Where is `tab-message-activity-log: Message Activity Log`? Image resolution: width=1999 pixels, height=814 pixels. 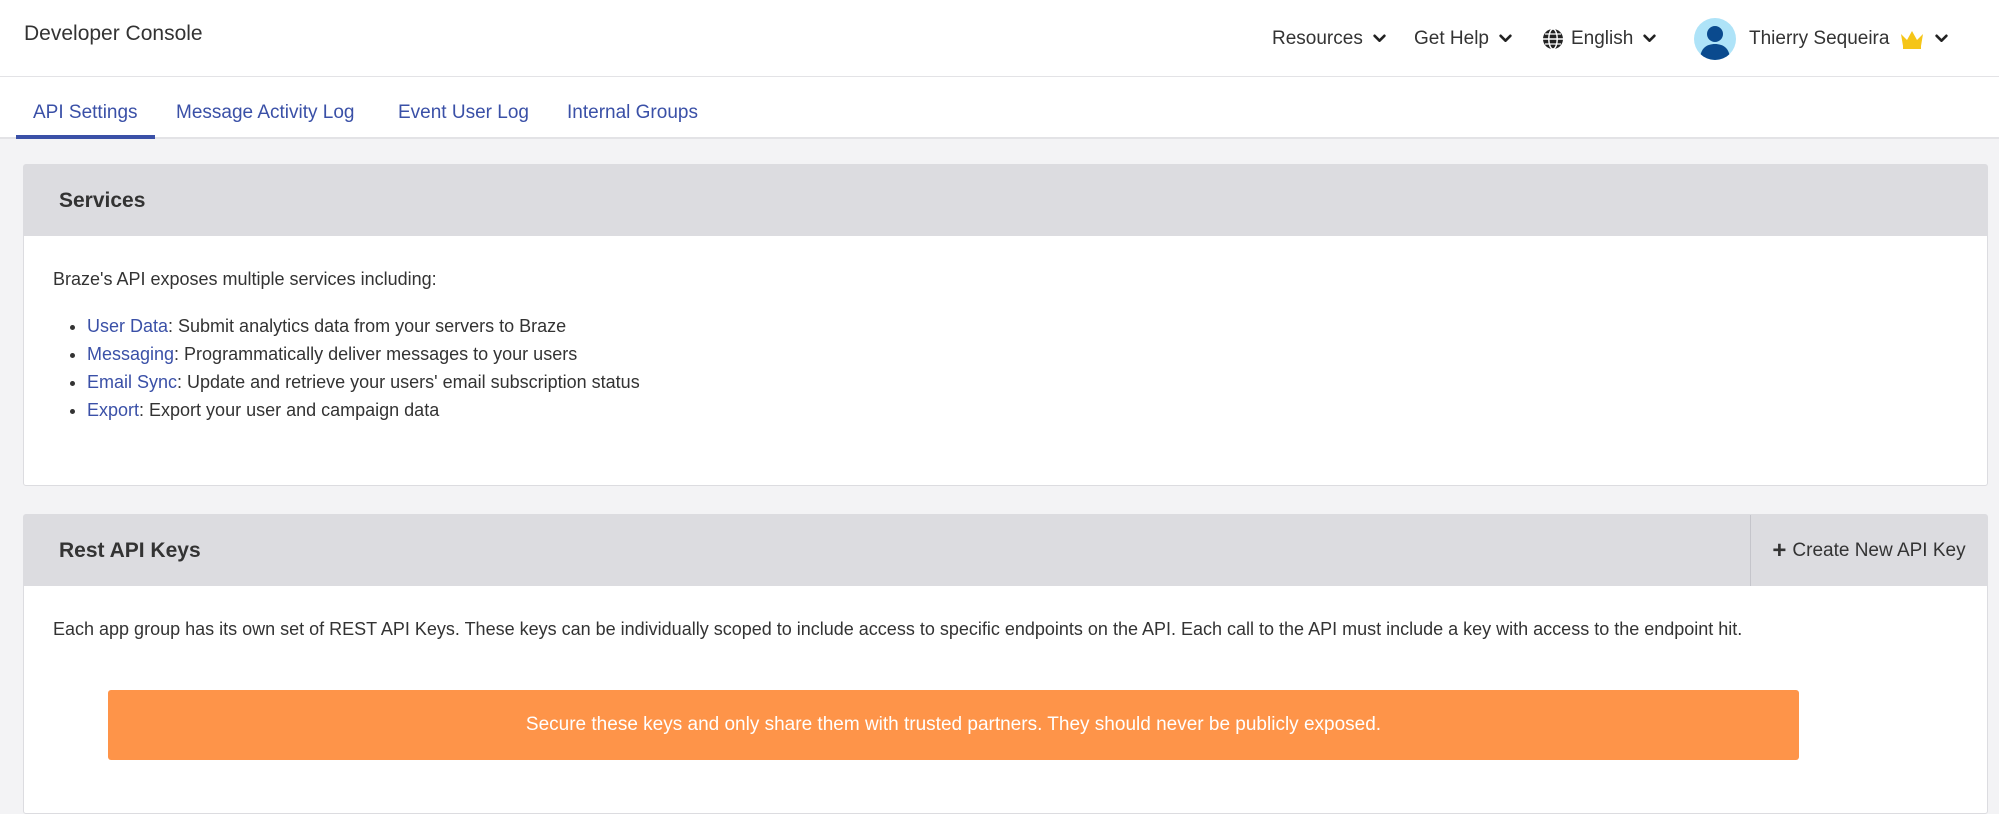 tab-message-activity-log: Message Activity Log is located at coordinates (265, 108).